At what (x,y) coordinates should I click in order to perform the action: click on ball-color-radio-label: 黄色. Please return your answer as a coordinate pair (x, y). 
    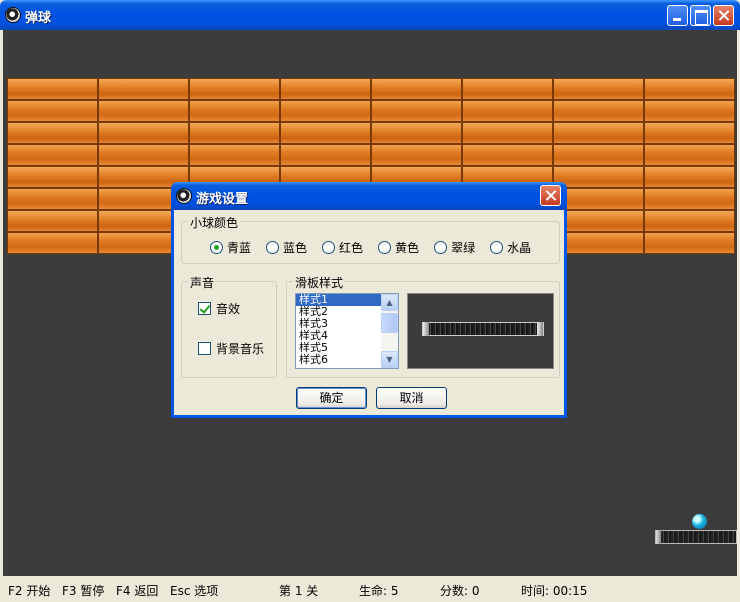
    Looking at the image, I should click on (407, 248).